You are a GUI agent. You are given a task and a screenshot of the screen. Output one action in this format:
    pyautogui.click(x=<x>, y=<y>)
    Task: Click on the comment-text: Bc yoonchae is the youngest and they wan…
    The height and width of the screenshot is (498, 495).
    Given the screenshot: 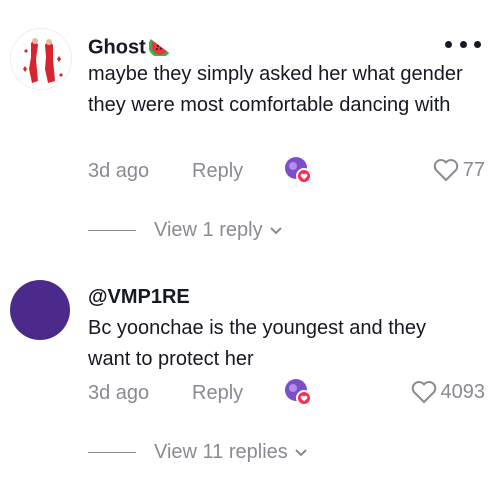 What is the action you would take?
    pyautogui.click(x=257, y=343)
    